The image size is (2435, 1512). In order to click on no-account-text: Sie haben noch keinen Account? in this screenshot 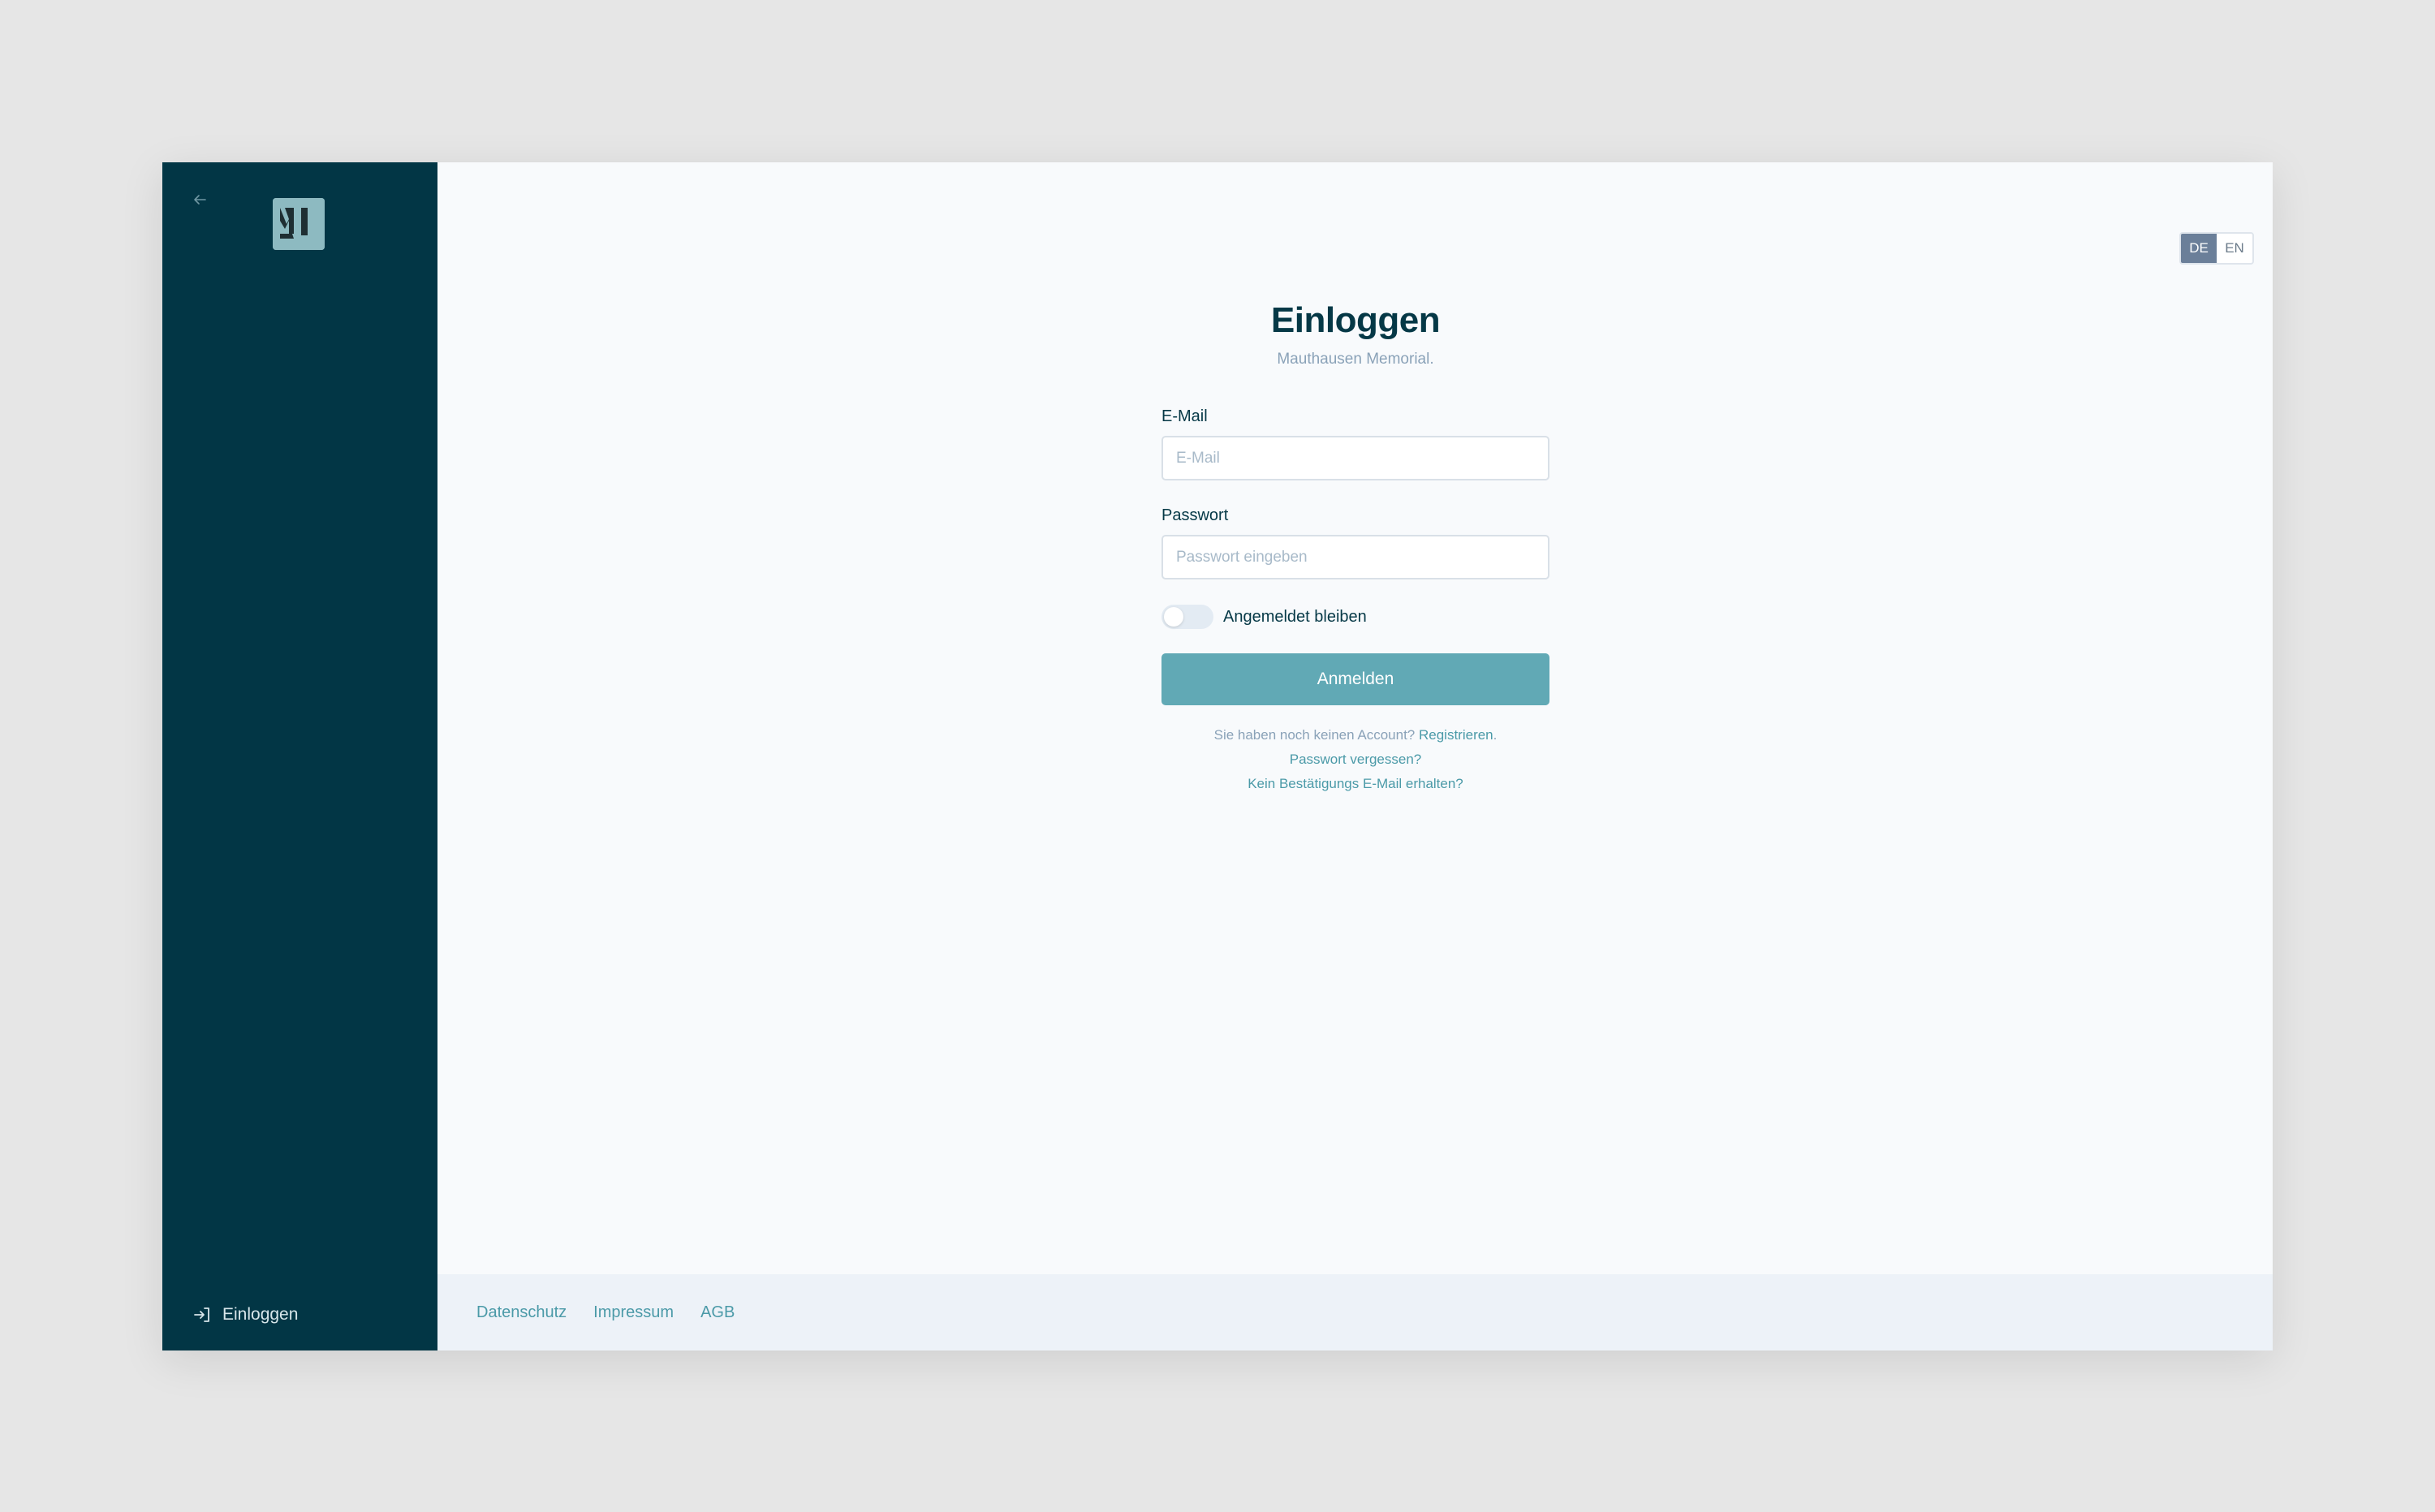, I will do `click(1314, 735)`.